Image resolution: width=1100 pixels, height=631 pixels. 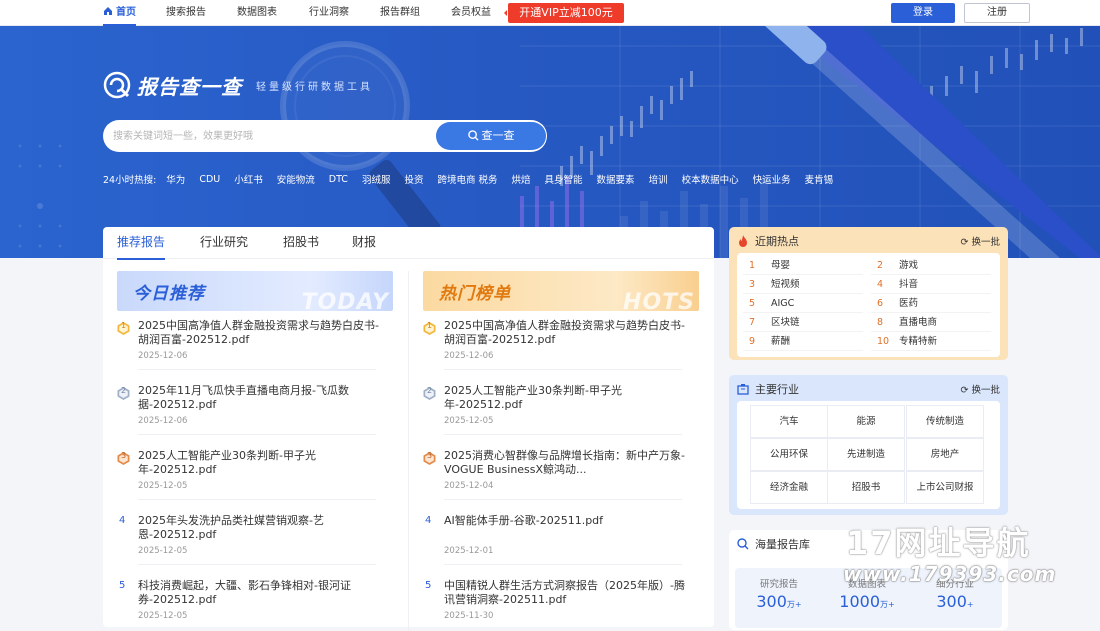 What do you see at coordinates (558, 543) in the screenshot?
I see `list-item: 4 AI智能体手册-谷歌-202511.pdf 2025-12-01` at bounding box center [558, 543].